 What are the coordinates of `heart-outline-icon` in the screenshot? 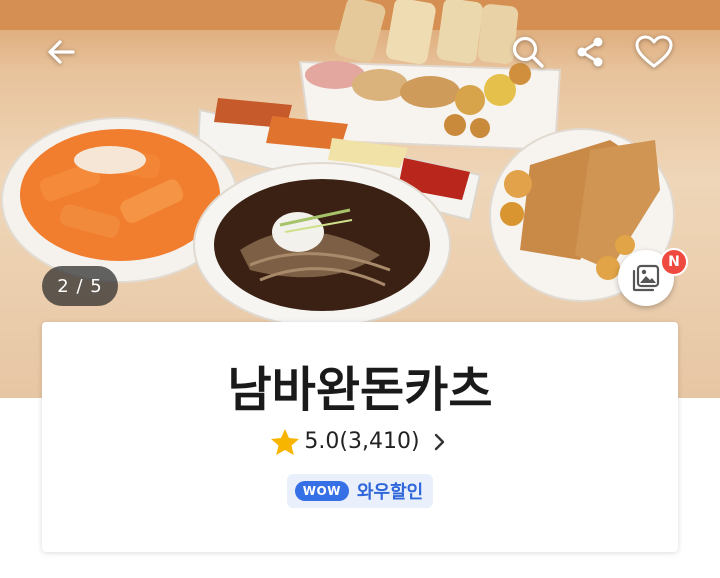 It's located at (654, 51).